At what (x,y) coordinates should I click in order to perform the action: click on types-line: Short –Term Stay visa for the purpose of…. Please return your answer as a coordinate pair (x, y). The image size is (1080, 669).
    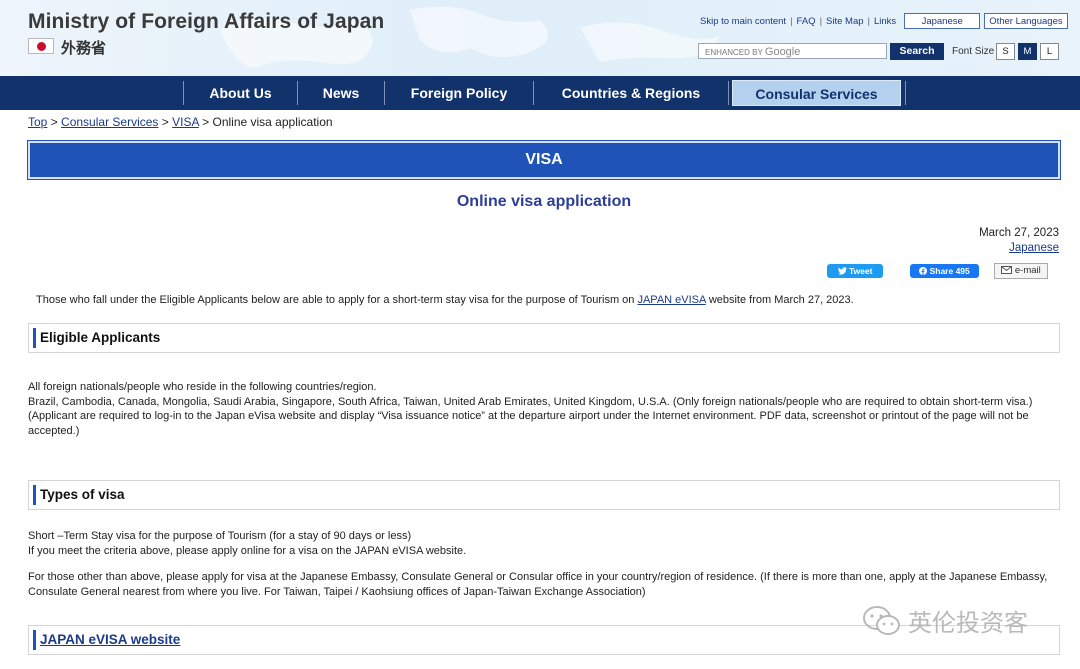
    Looking at the image, I should click on (220, 536).